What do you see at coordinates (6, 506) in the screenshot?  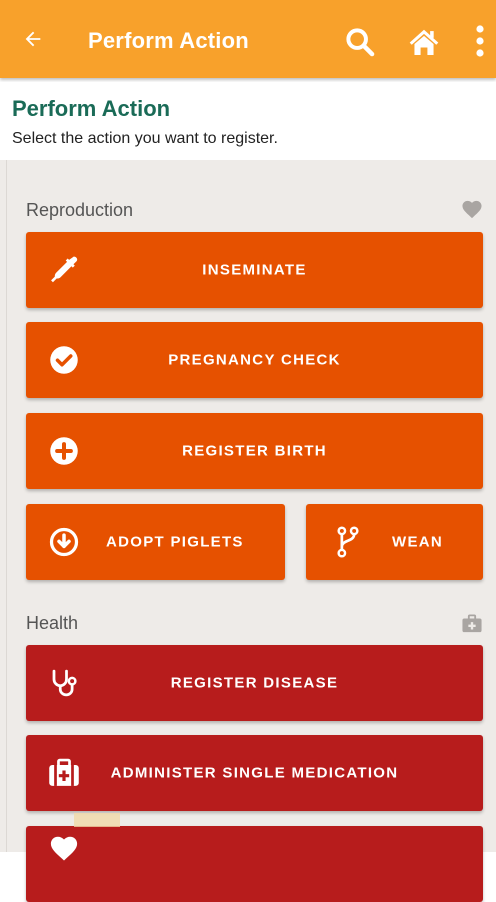 I see `divider` at bounding box center [6, 506].